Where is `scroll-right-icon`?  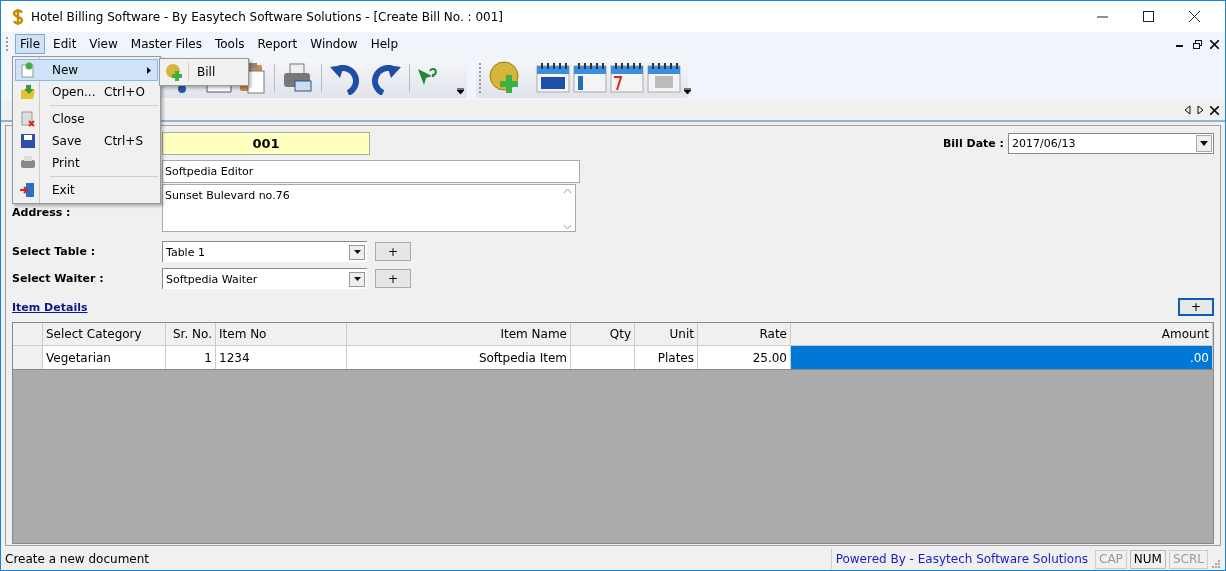
scroll-right-icon is located at coordinates (1200, 110).